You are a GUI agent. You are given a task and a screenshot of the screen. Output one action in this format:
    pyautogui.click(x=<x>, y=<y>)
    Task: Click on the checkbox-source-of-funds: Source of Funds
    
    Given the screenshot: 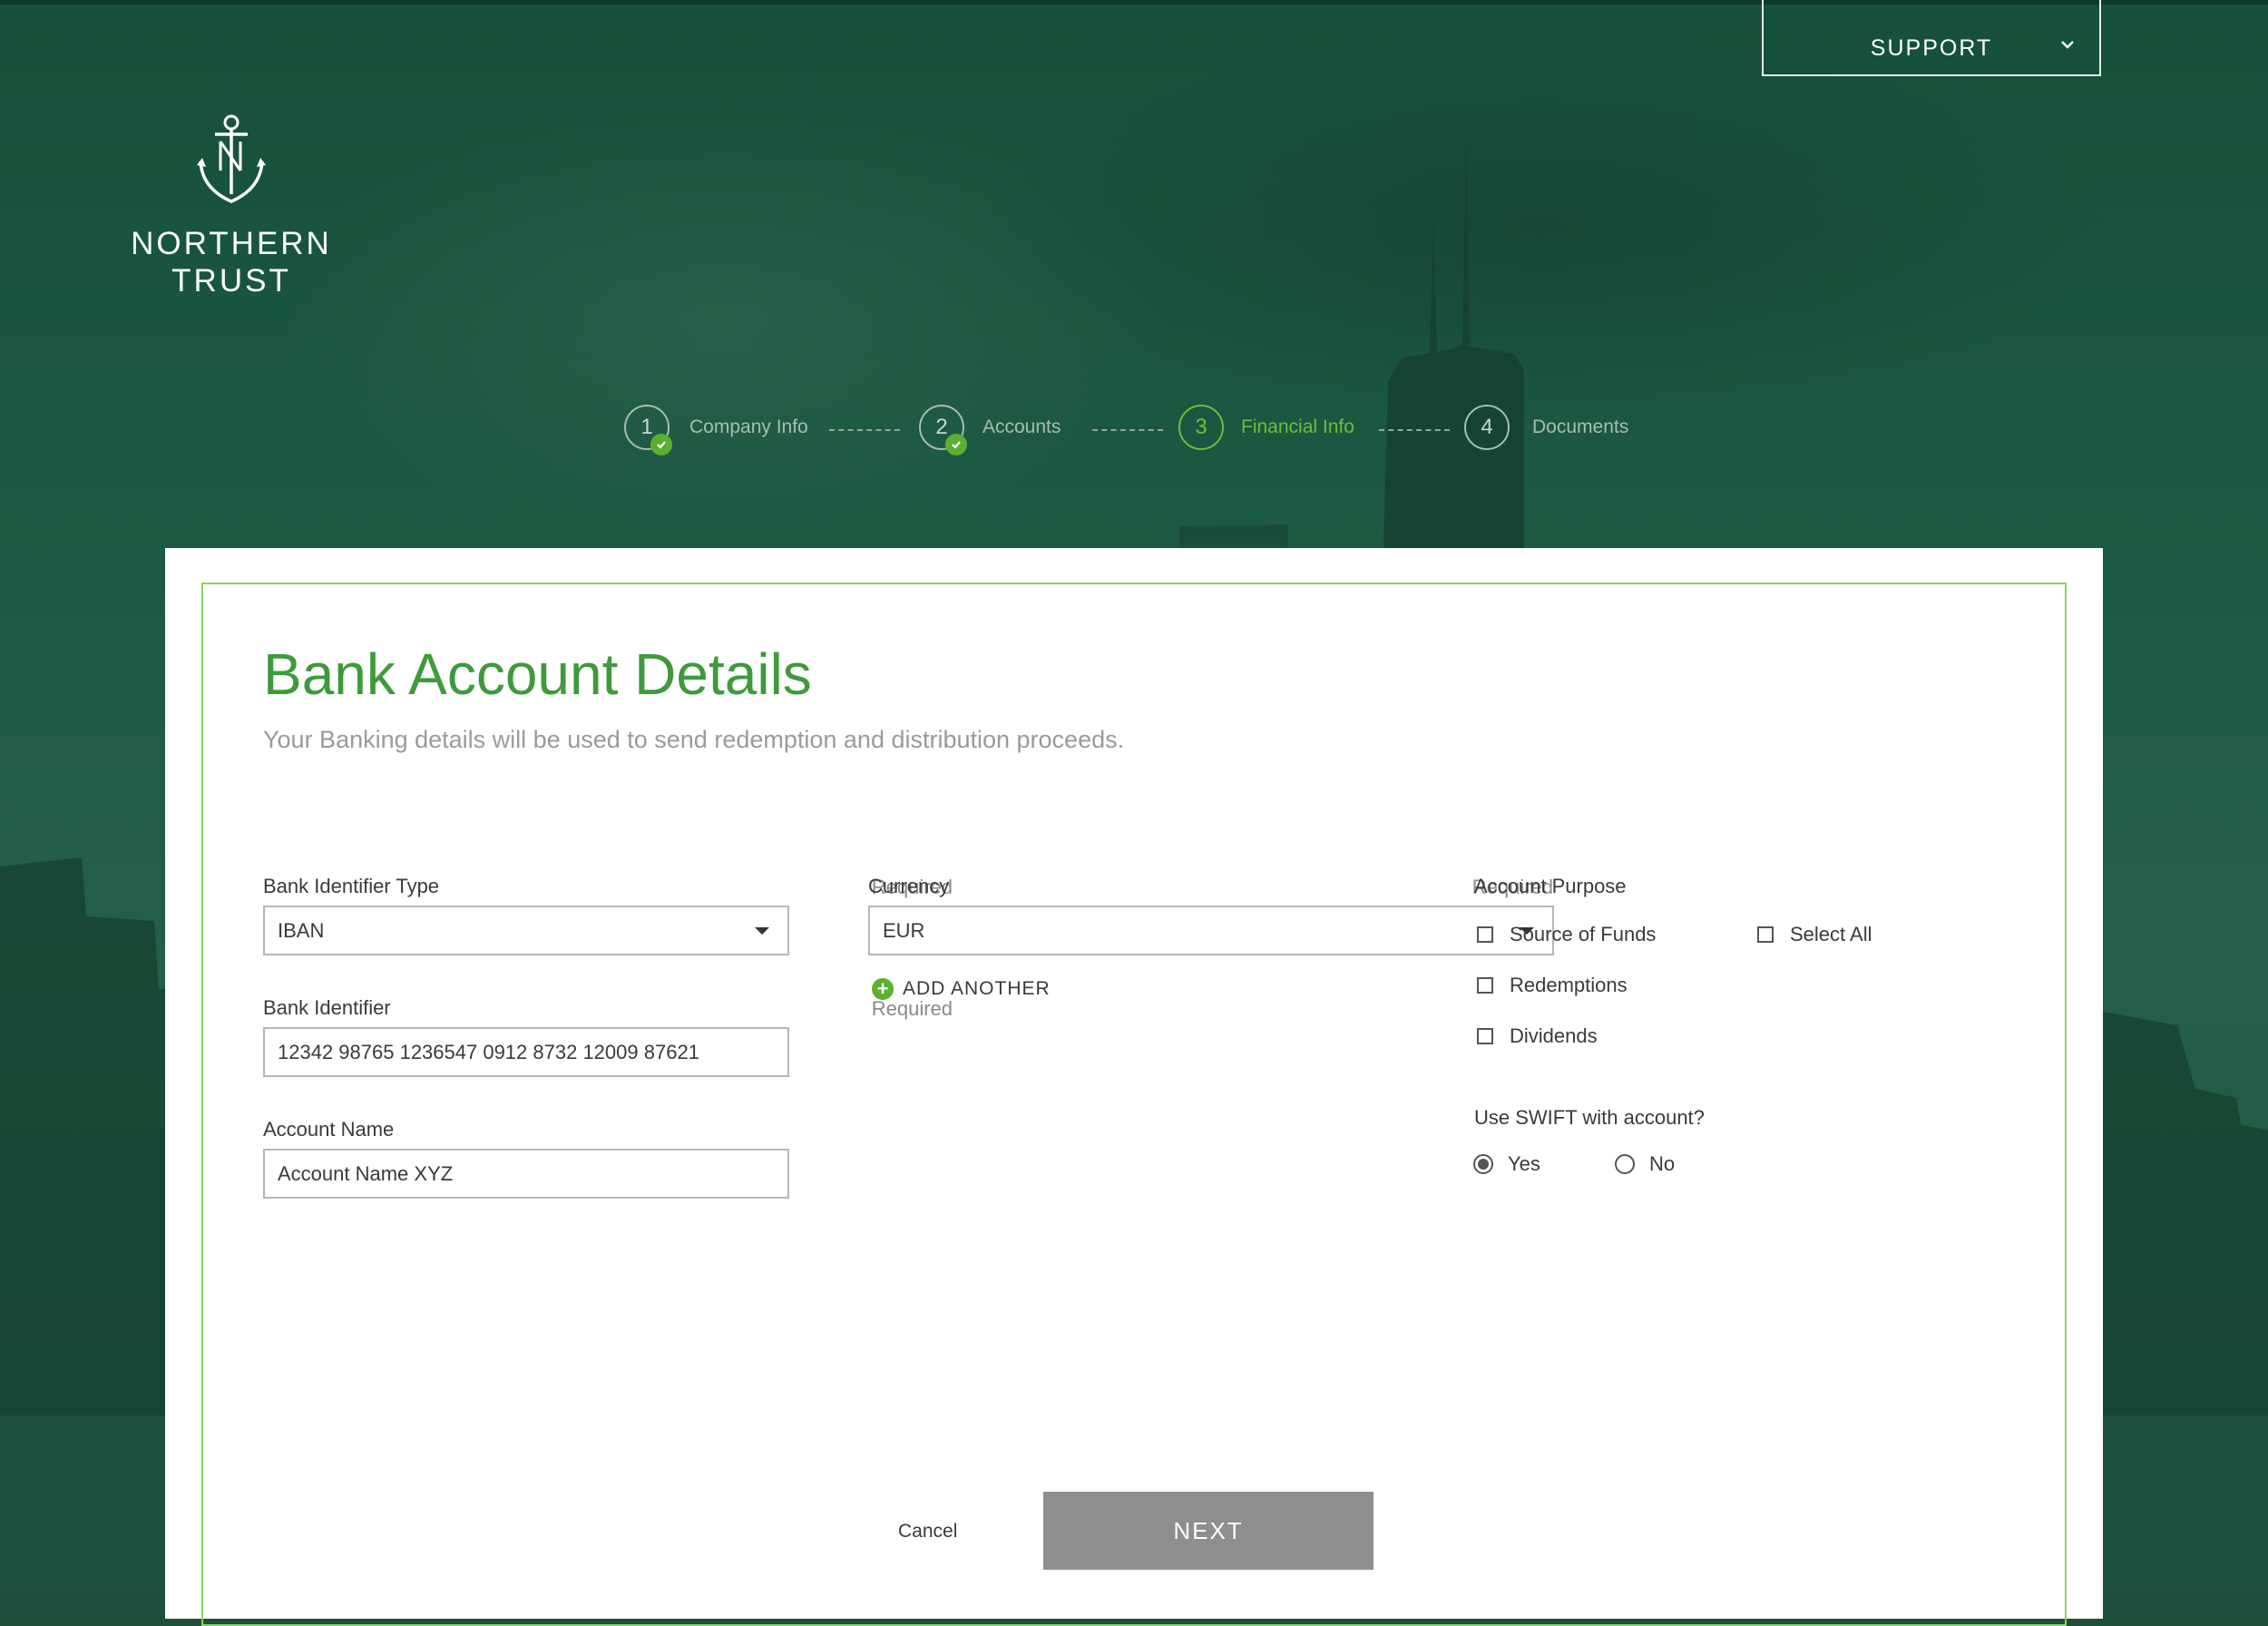 What is the action you would take?
    pyautogui.click(x=1567, y=934)
    